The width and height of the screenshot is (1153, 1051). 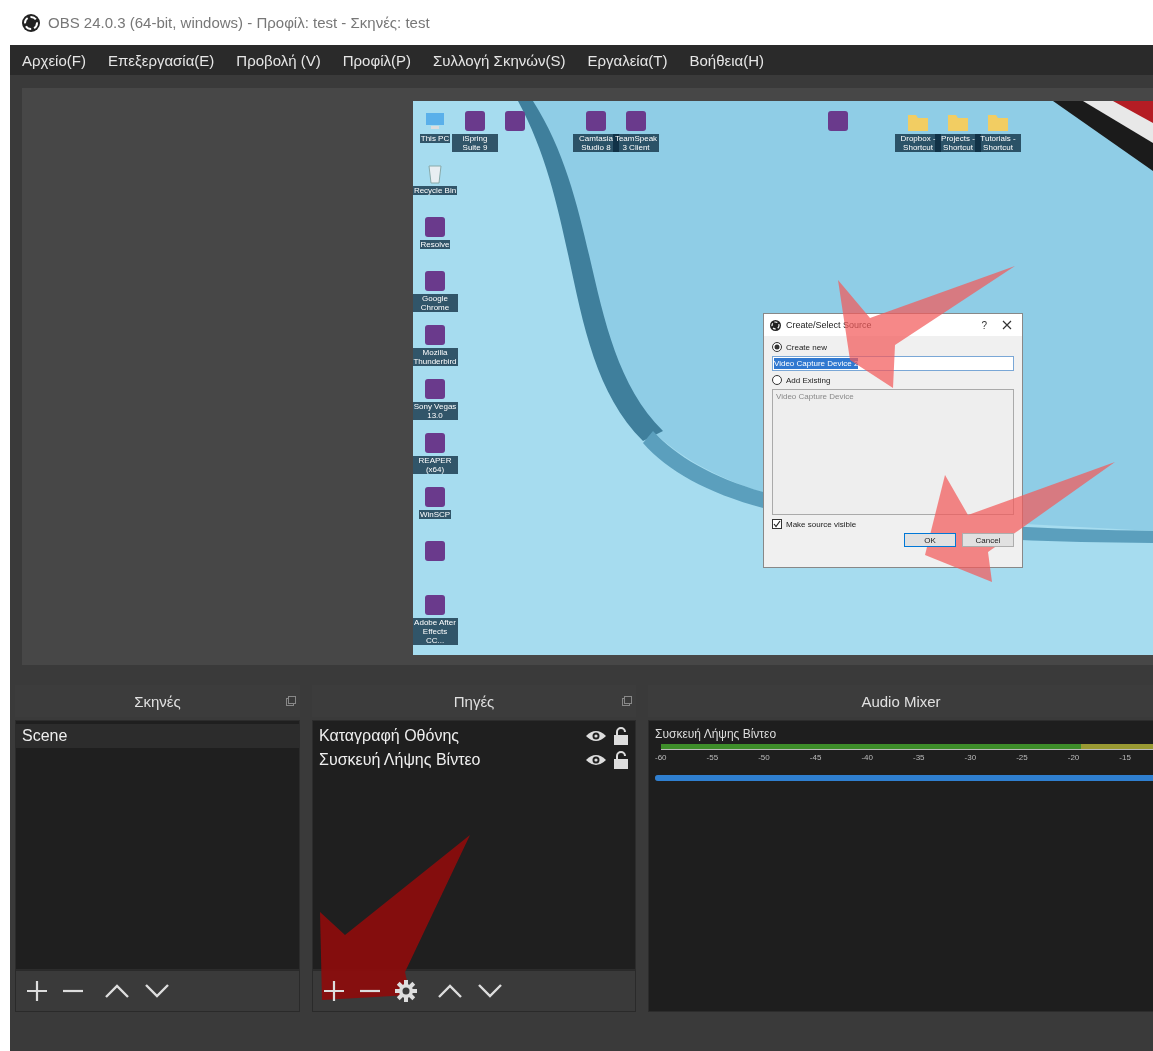 I want to click on volume-slider, so click(x=904, y=778).